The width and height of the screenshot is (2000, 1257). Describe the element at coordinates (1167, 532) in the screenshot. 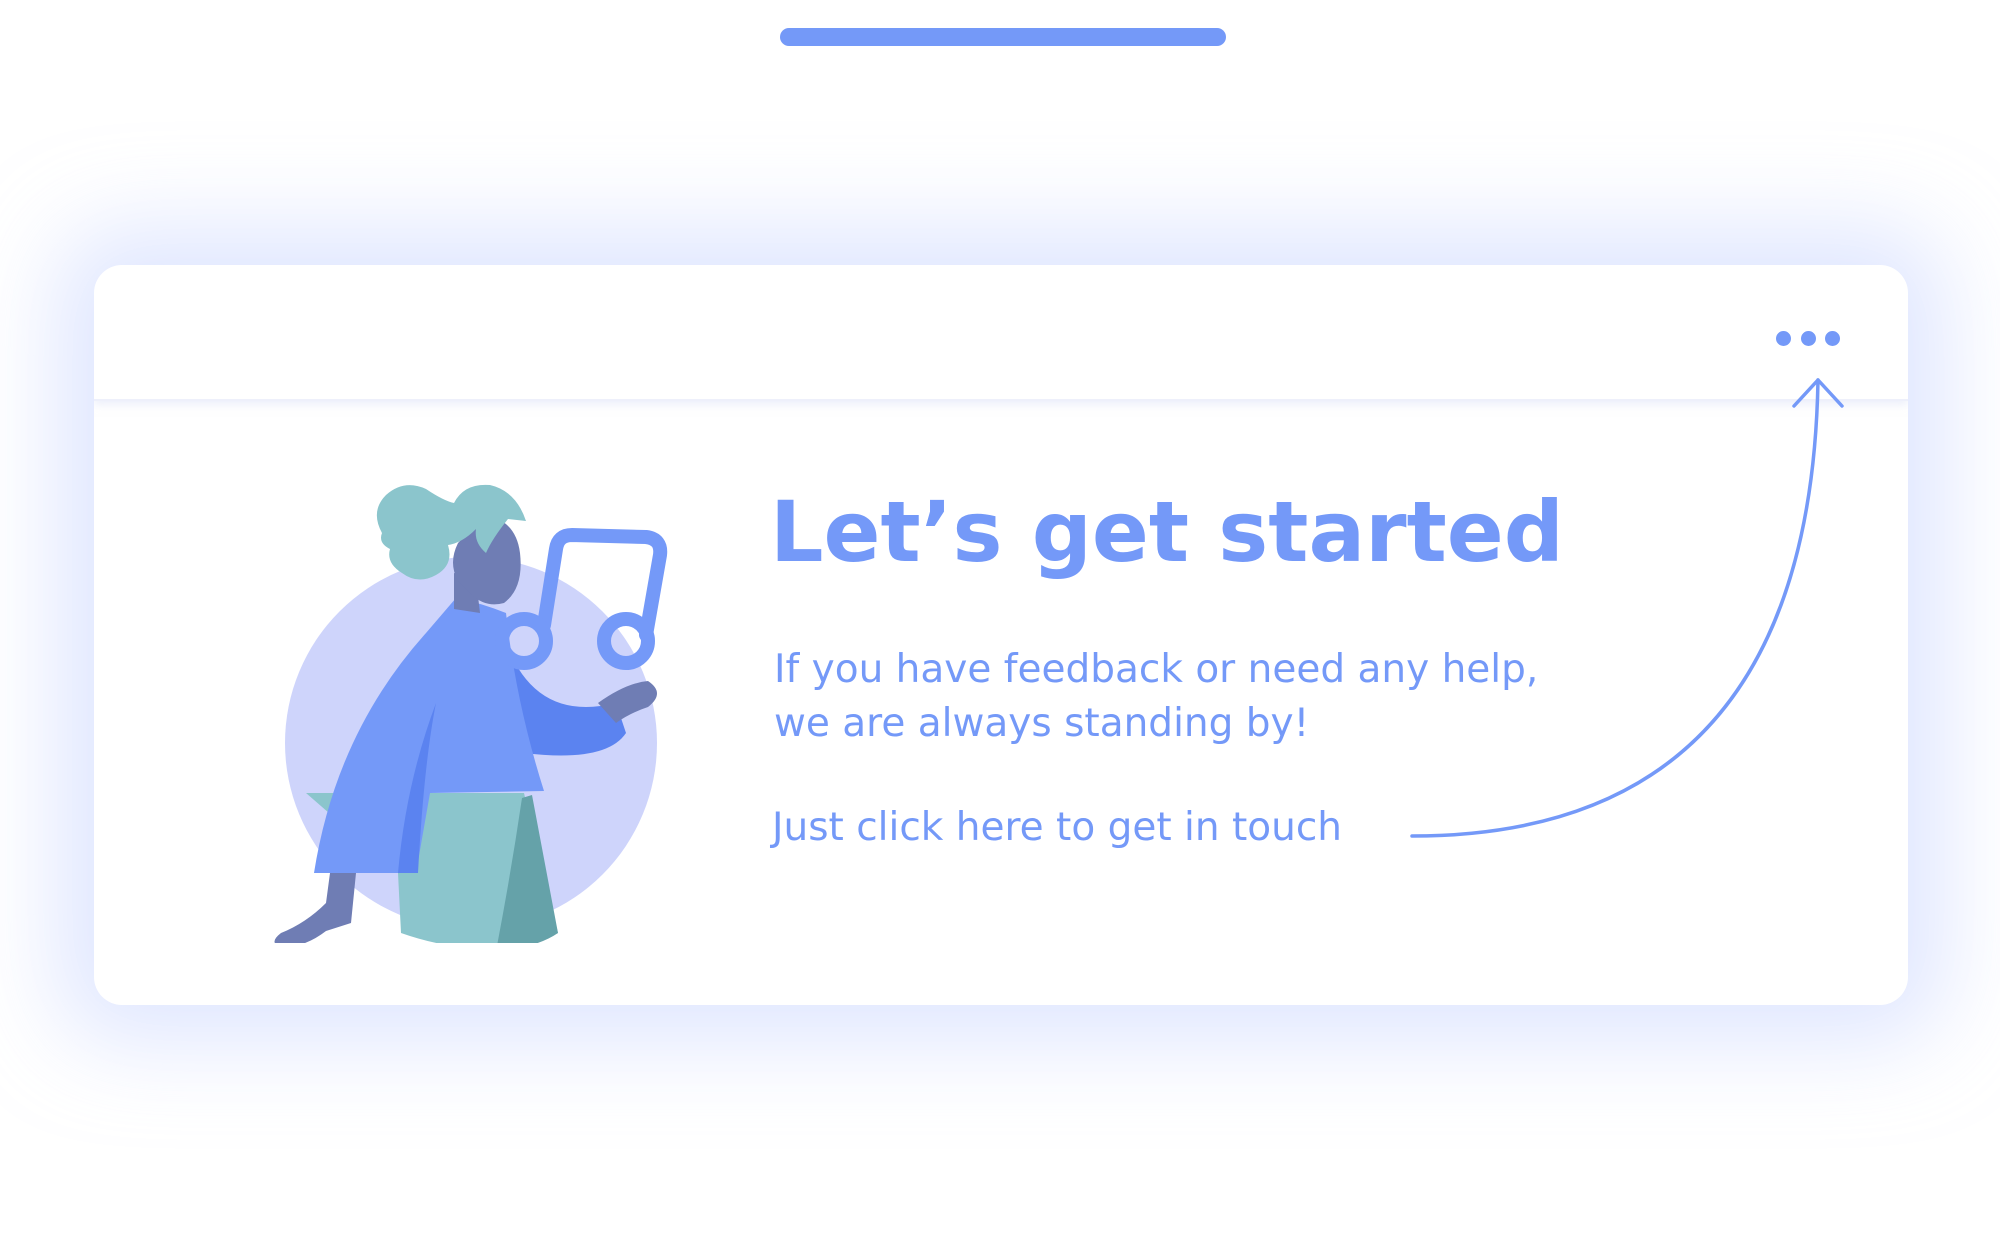

I see `page-title: Let’s get started` at that location.